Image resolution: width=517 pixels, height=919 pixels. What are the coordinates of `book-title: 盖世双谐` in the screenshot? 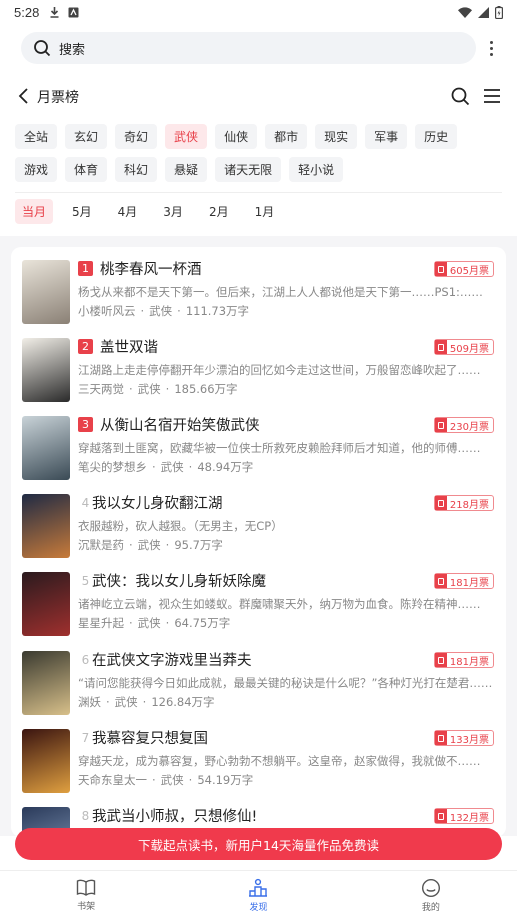 It's located at (129, 346).